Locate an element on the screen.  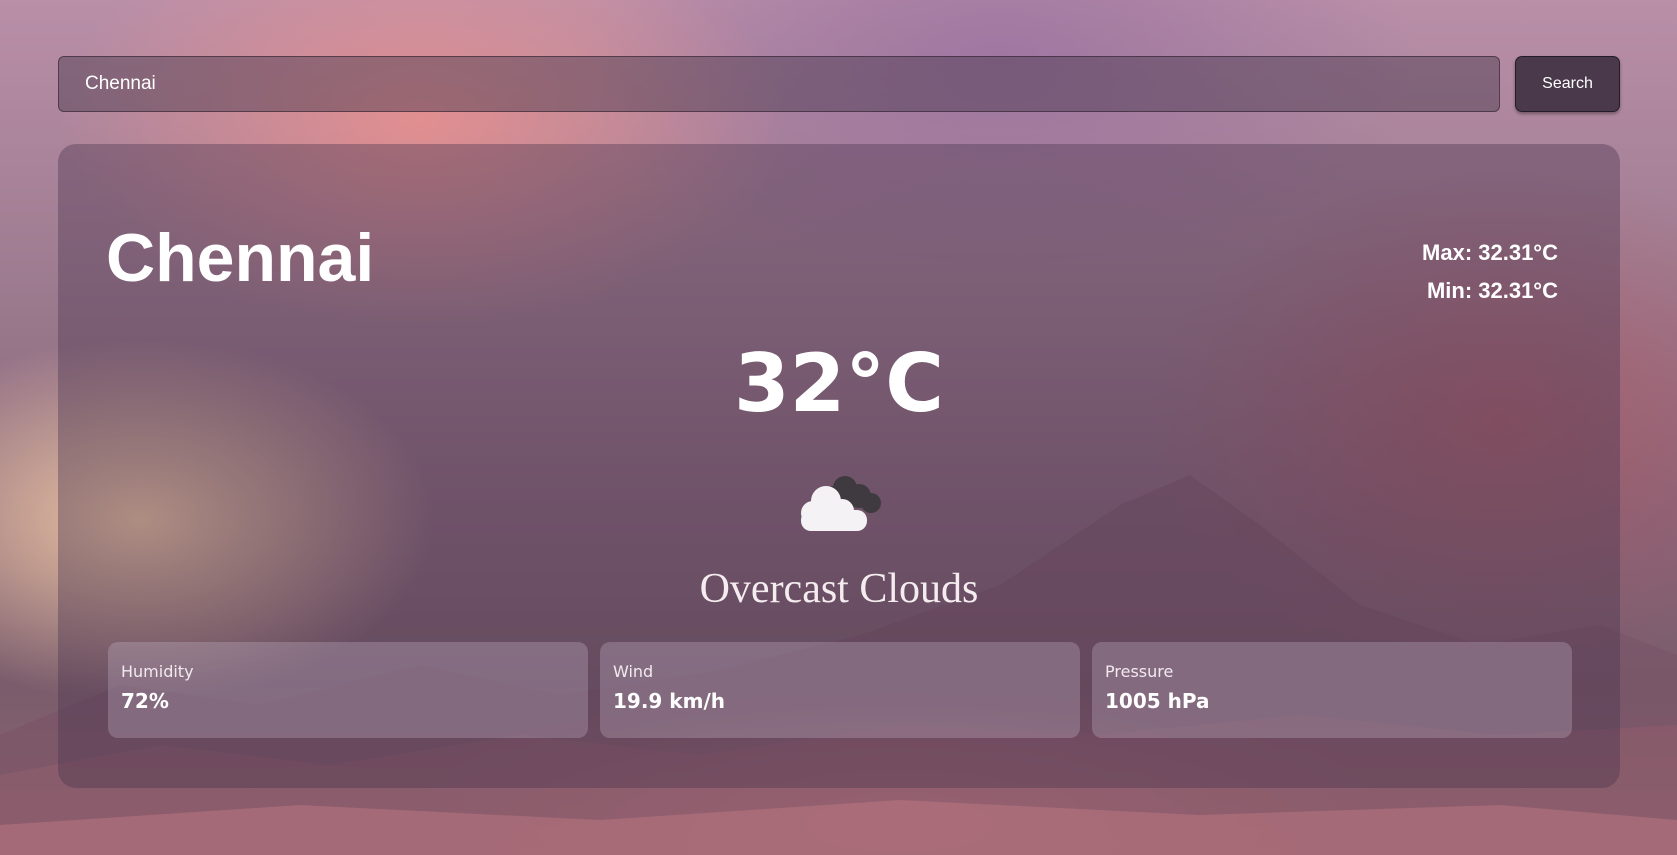
weather-description: Overcast Clouds is located at coordinates (839, 589).